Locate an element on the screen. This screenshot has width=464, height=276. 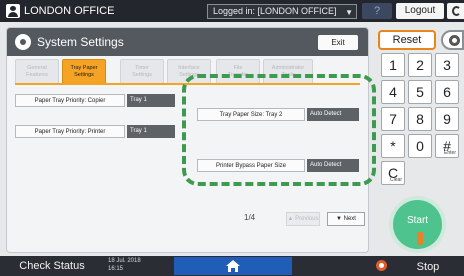
tab-label-line2: Features is located at coordinates (37, 75).